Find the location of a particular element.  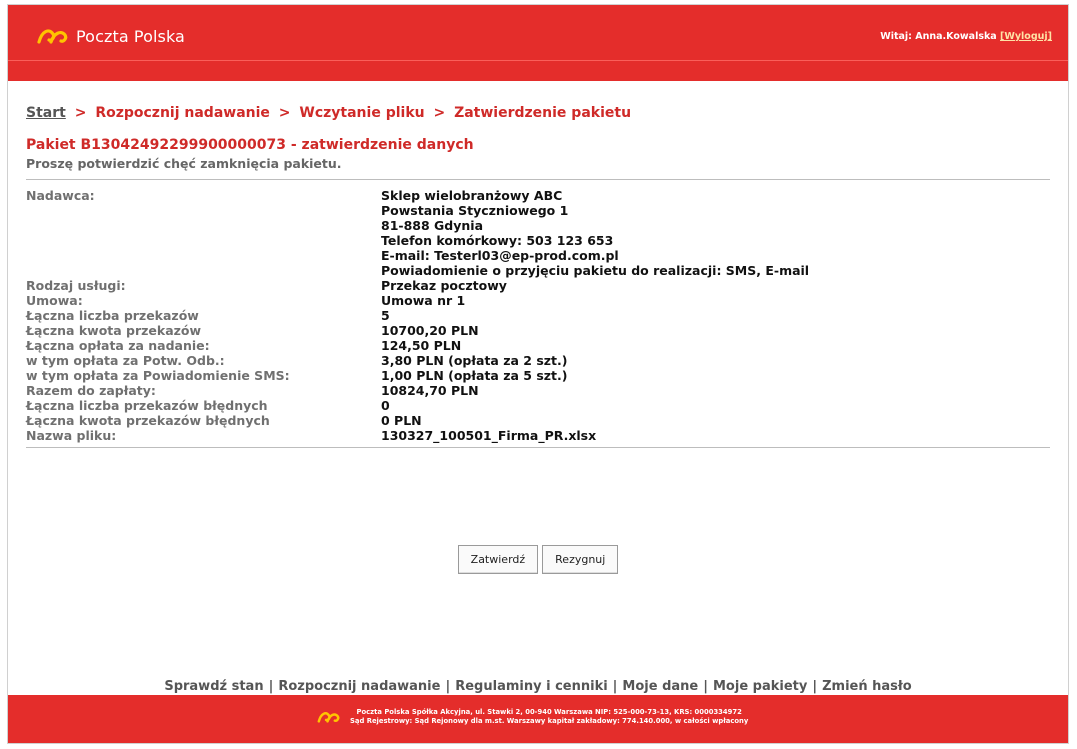

logout-link: [Wyloguj] is located at coordinates (1026, 36).